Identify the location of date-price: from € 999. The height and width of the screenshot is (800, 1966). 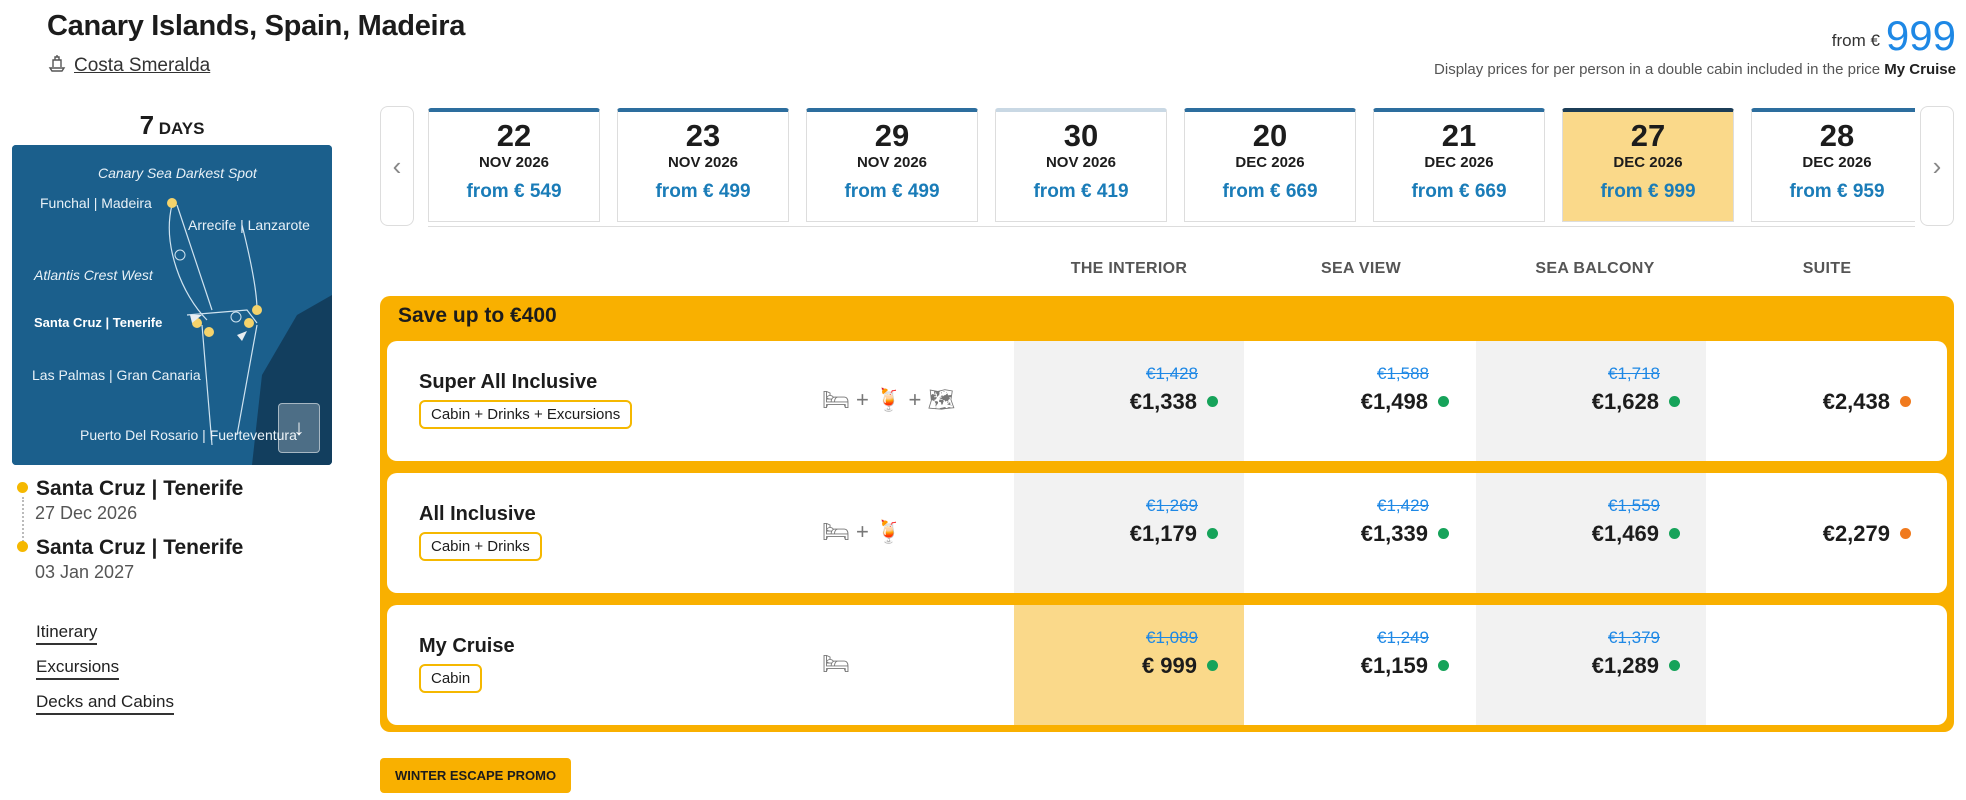
(1648, 191).